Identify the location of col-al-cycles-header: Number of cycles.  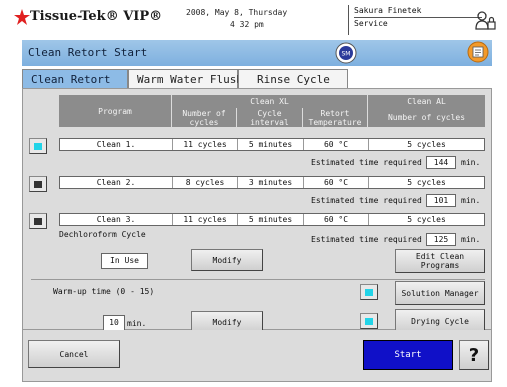
(426, 117).